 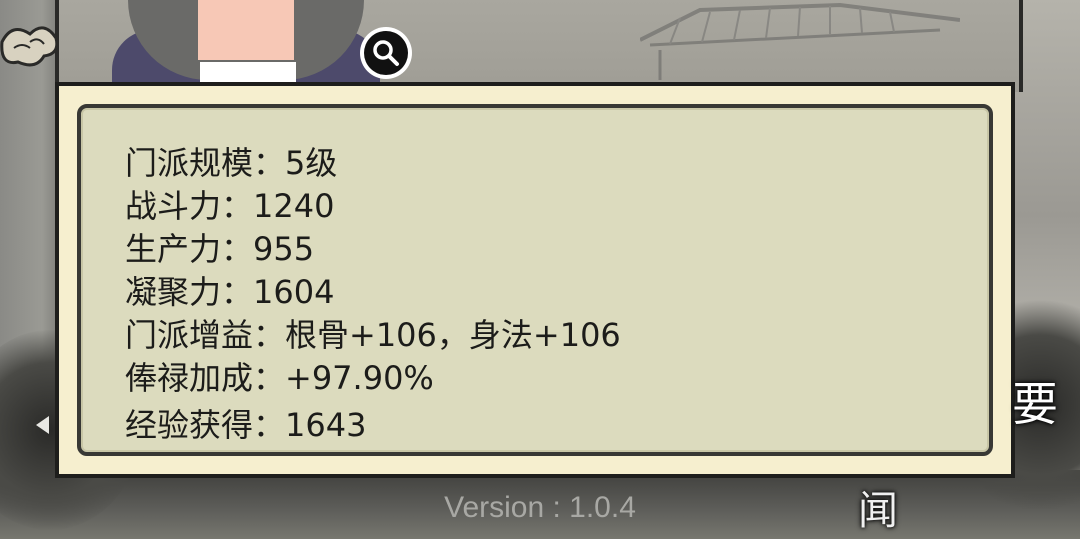 I want to click on character-collar, so click(x=248, y=72).